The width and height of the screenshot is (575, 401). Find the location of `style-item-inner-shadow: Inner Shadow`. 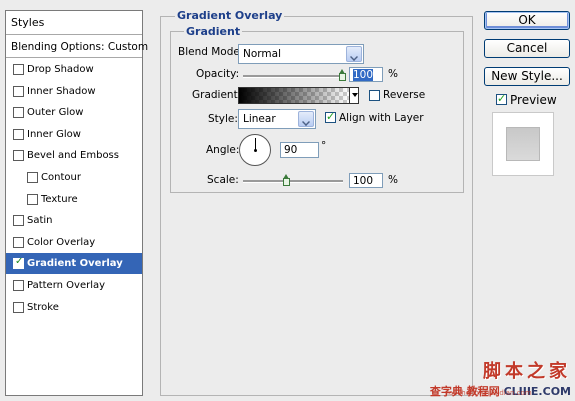

style-item-inner-shadow: Inner Shadow is located at coordinates (74, 91).